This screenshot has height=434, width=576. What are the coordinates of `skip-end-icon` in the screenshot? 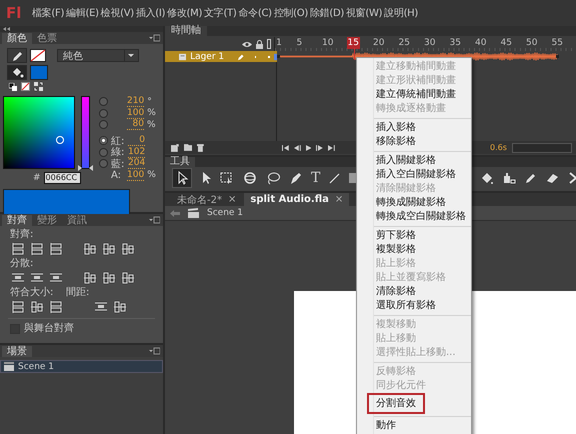 It's located at (331, 147).